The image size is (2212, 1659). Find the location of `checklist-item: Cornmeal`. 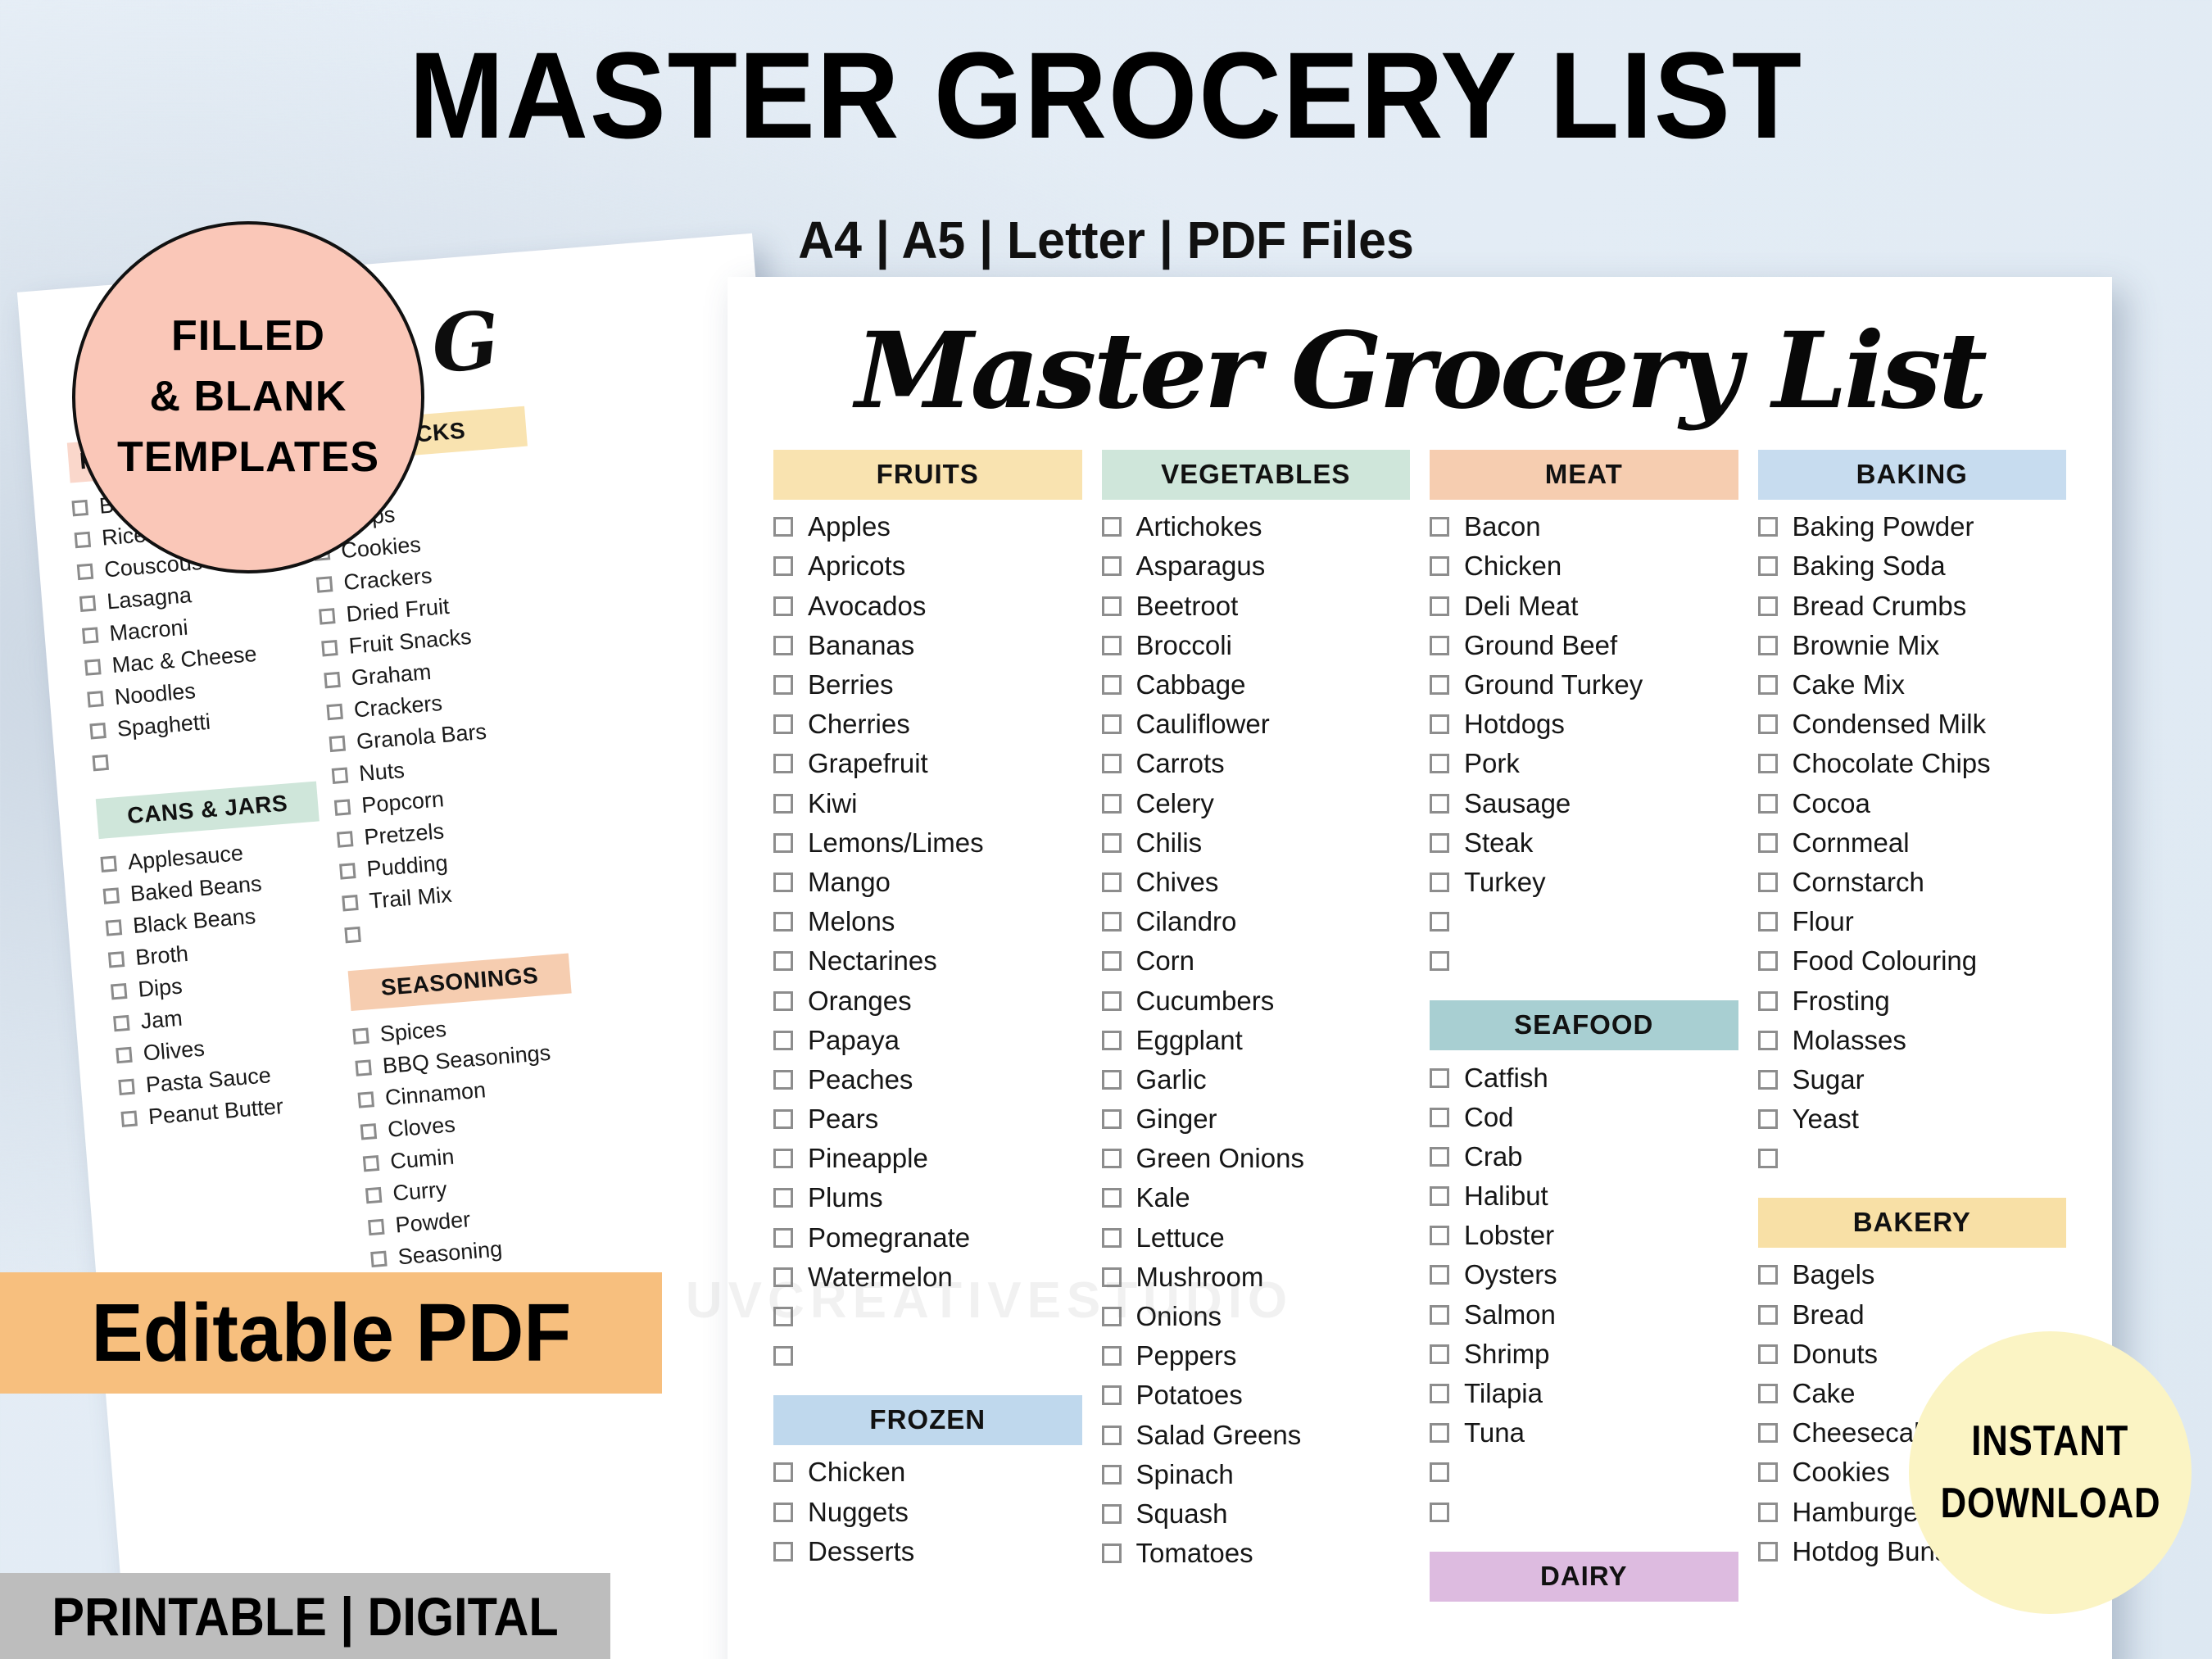

checklist-item: Cornmeal is located at coordinates (1912, 843).